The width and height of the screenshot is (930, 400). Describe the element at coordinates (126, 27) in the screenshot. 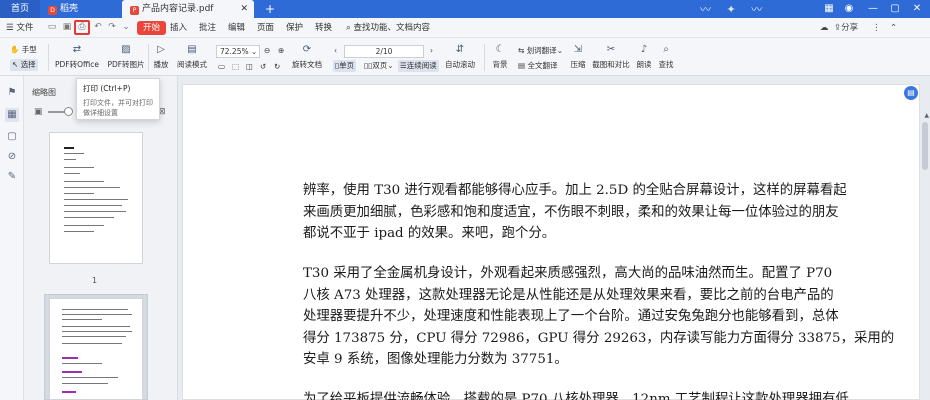

I see `dropdown-chevron-icon: ⌄` at that location.